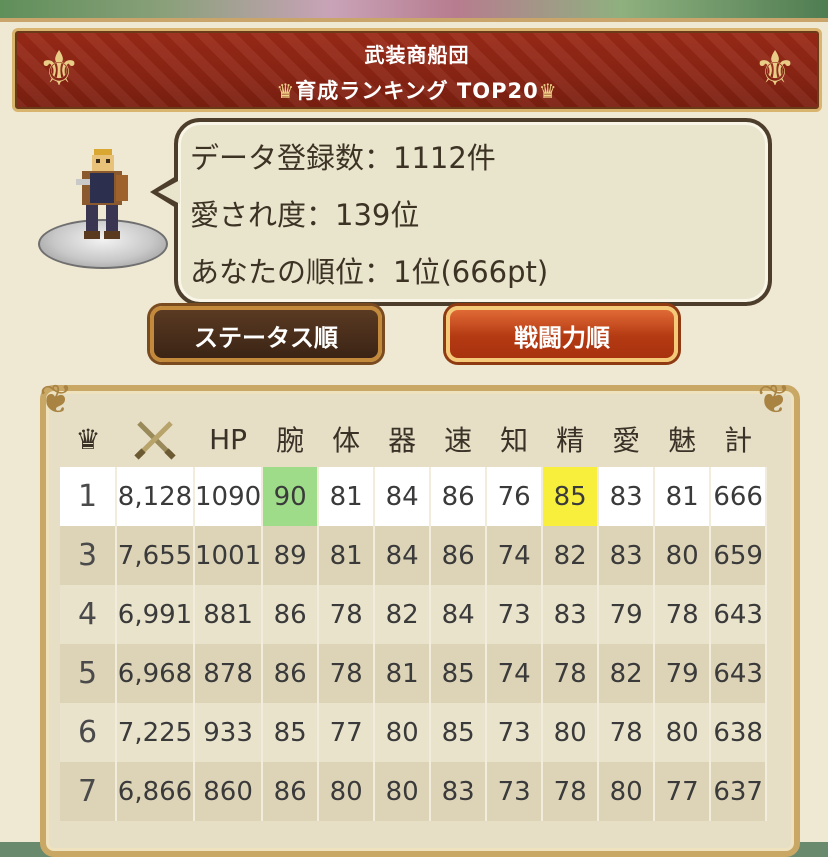 The height and width of the screenshot is (857, 828). What do you see at coordinates (343, 158) in the screenshot?
I see `data-count-text: データ登録数：1112件` at bounding box center [343, 158].